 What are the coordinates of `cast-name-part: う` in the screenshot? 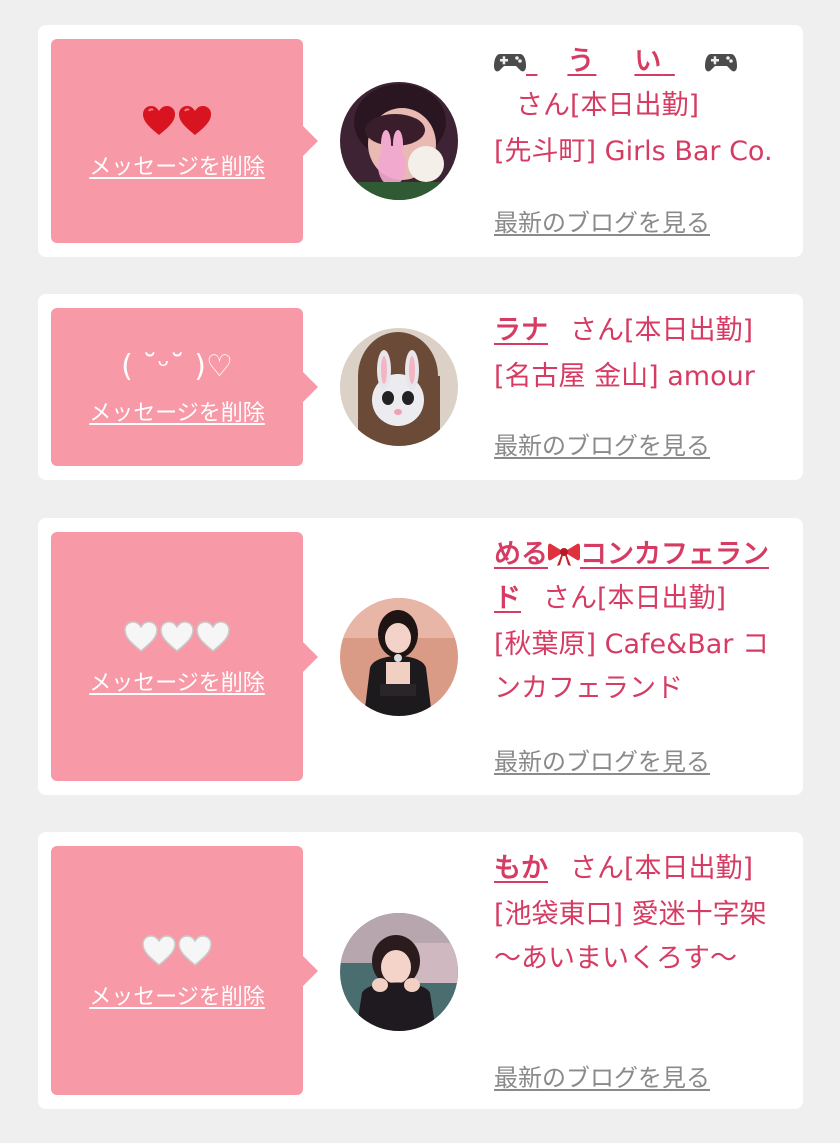 It's located at (582, 61).